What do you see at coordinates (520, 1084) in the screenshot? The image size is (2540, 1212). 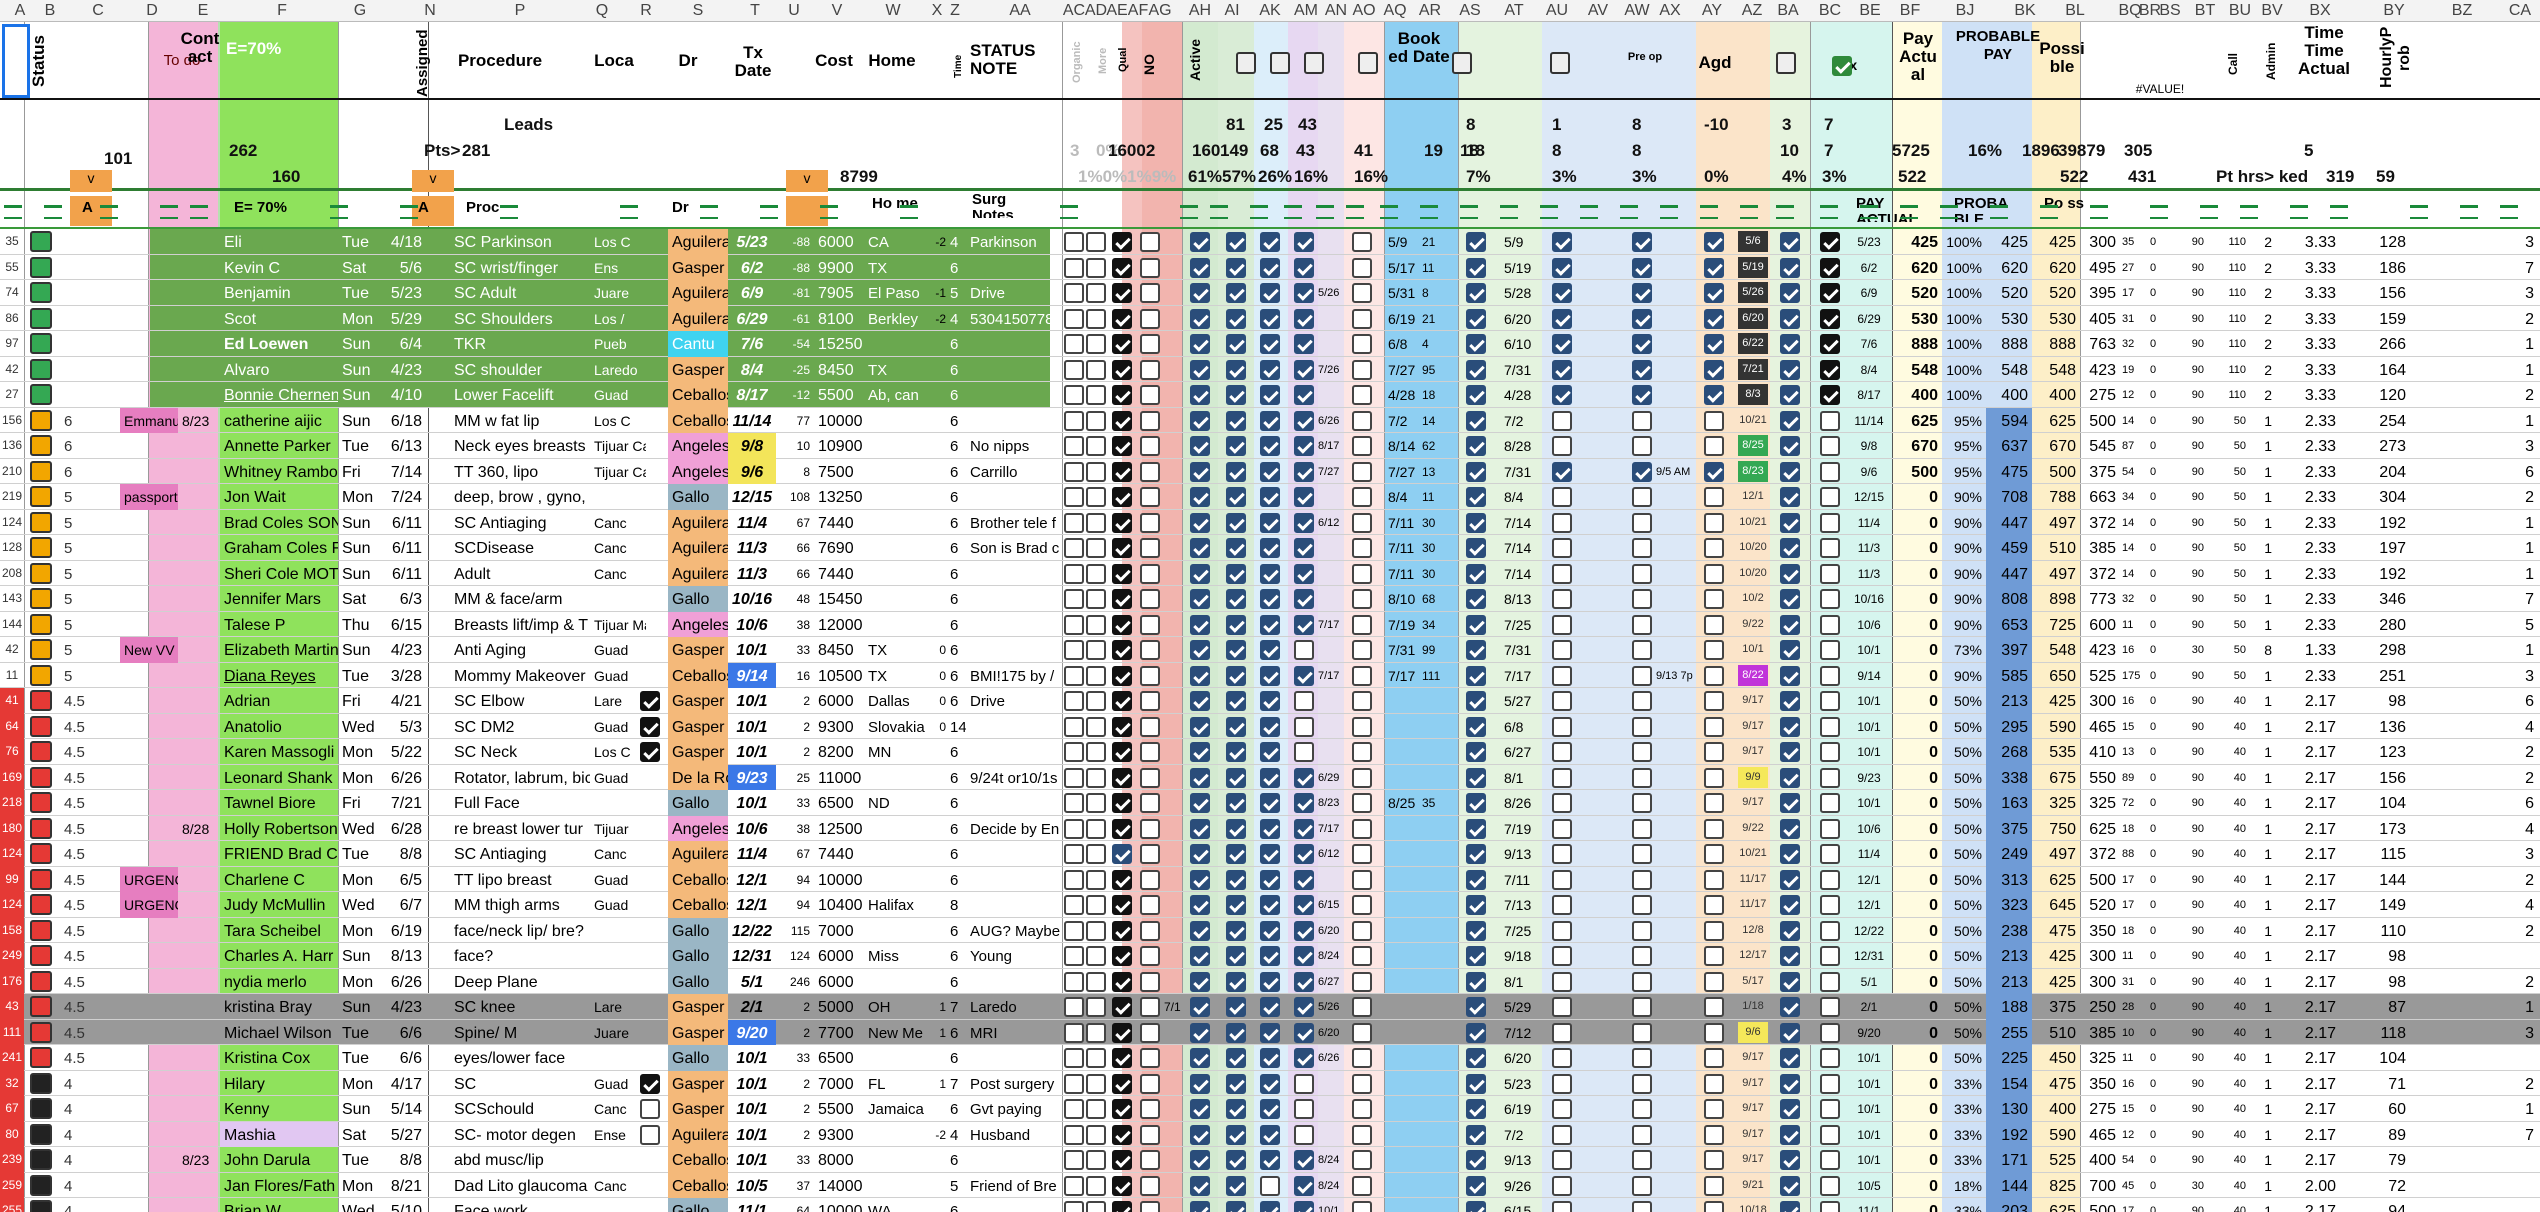 I see `procedure: SC` at bounding box center [520, 1084].